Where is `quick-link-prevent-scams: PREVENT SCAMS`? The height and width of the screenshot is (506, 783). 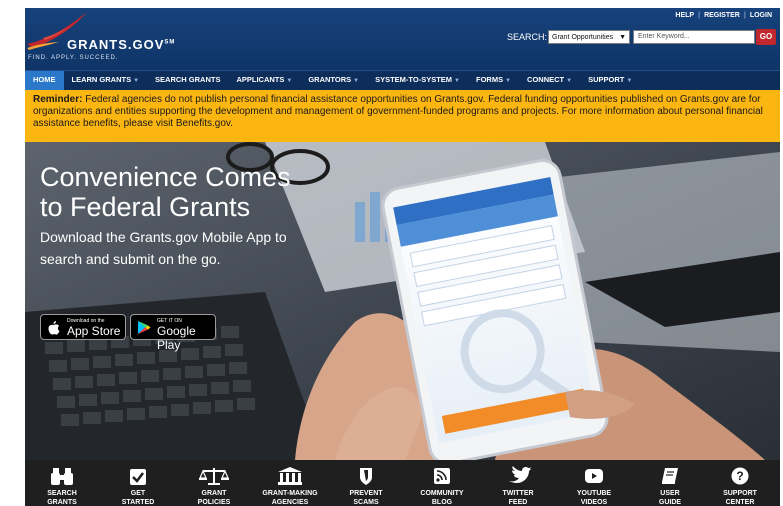 quick-link-prevent-scams: PREVENT SCAMS is located at coordinates (366, 486).